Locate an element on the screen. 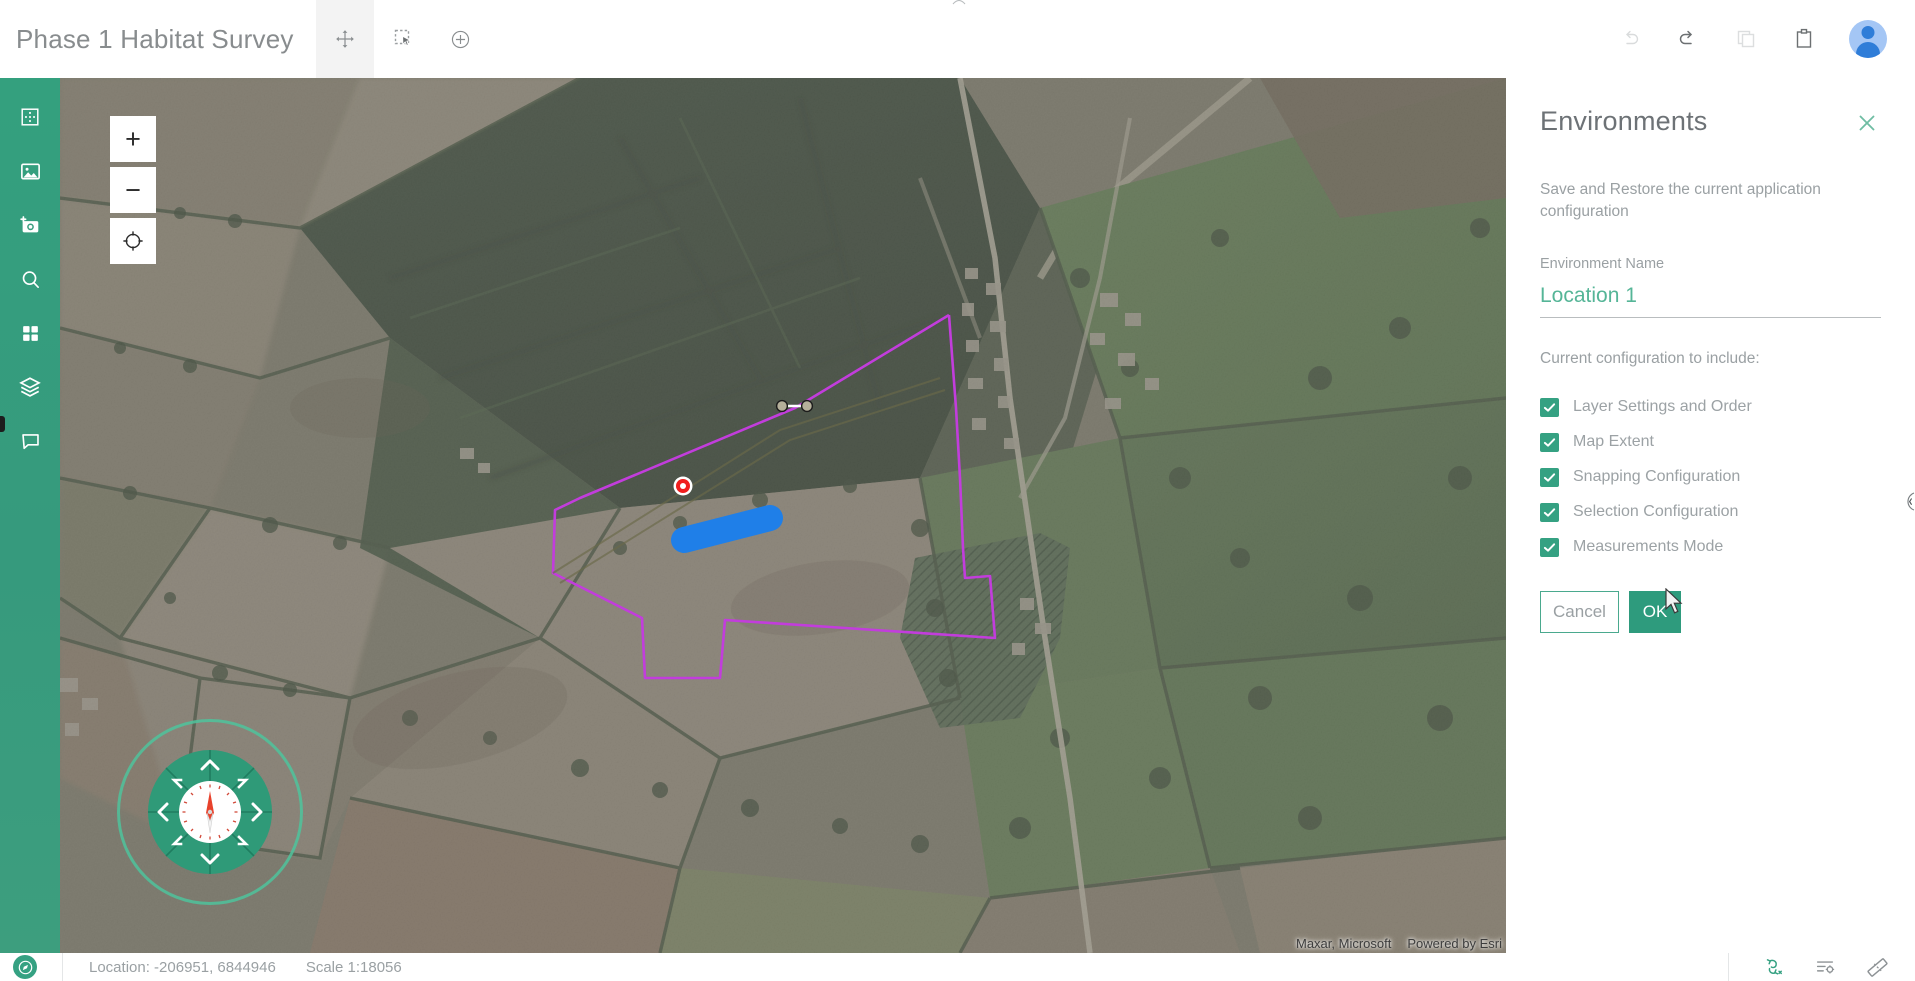 The height and width of the screenshot is (981, 1915). plus-icon: + is located at coordinates (133, 138).